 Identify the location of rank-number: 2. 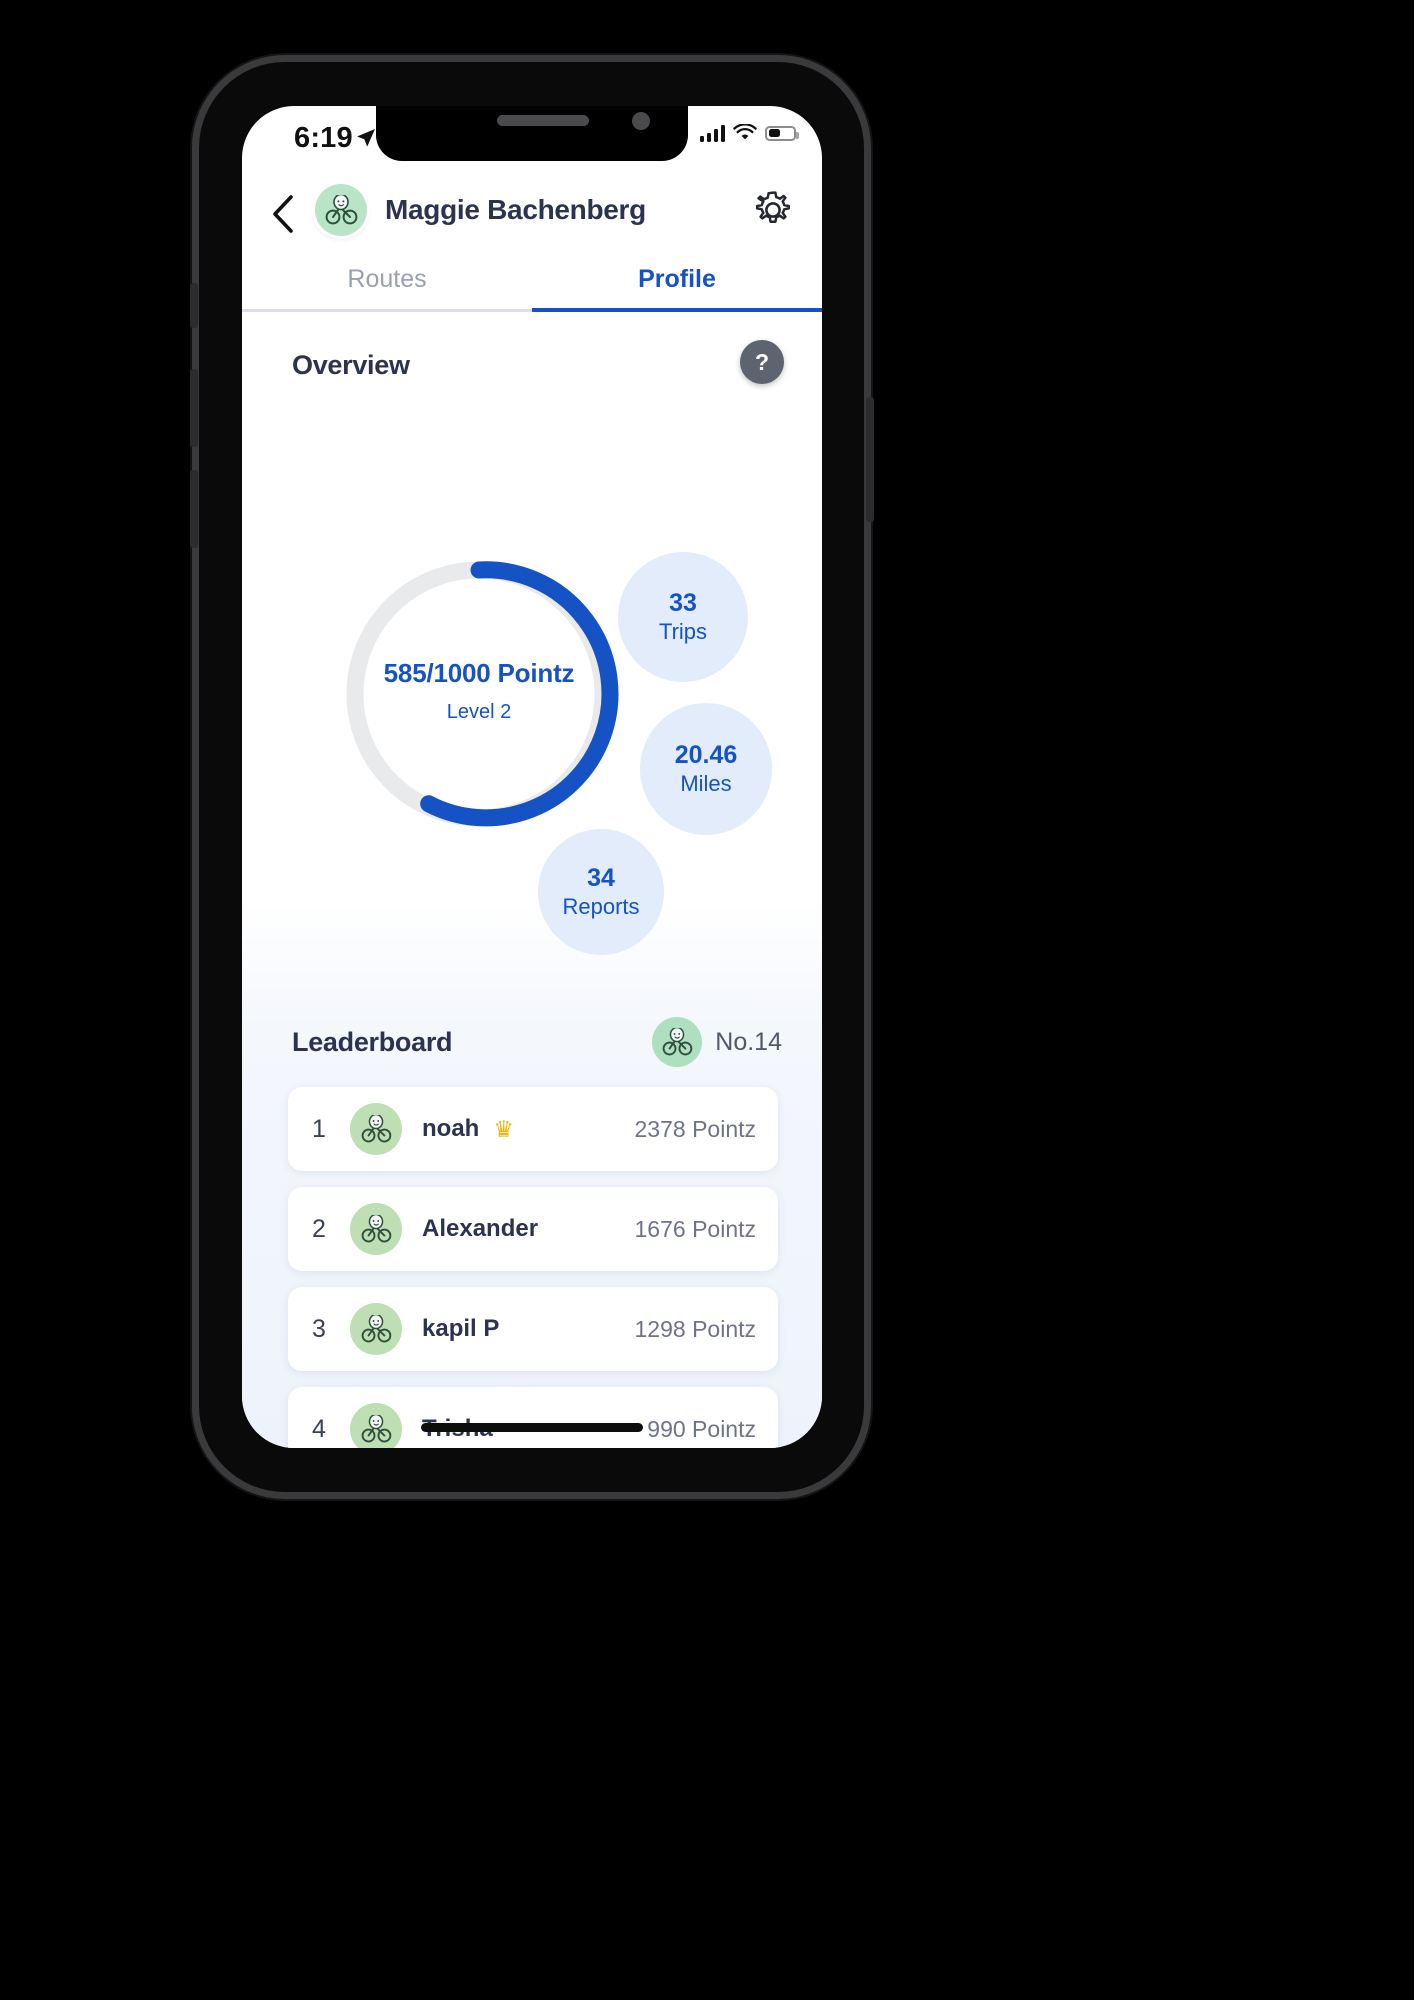
(319, 1228).